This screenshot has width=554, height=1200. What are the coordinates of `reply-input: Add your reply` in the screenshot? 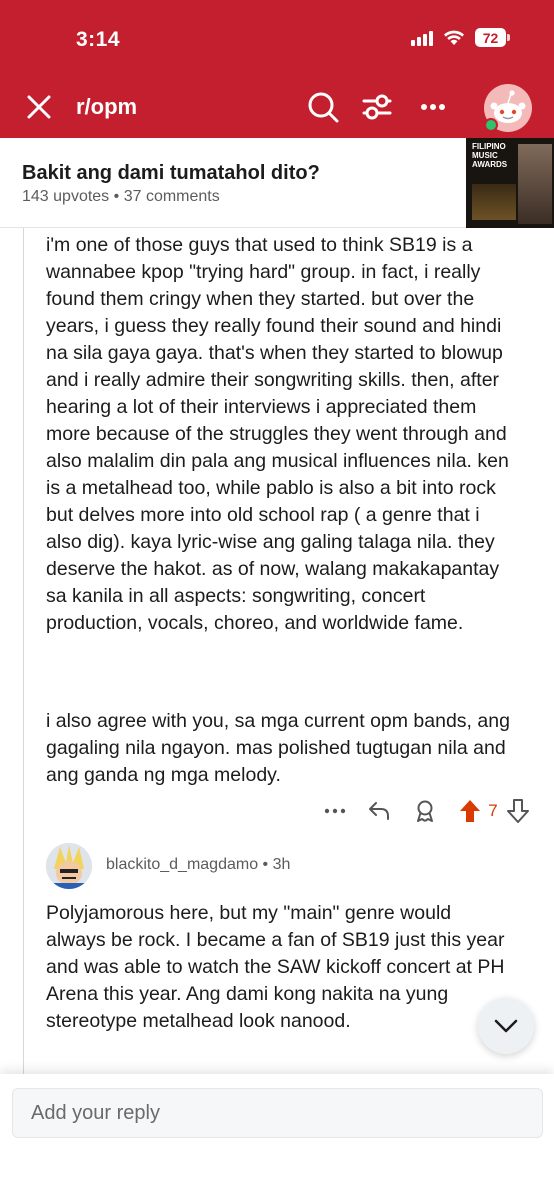 It's located at (277, 1113).